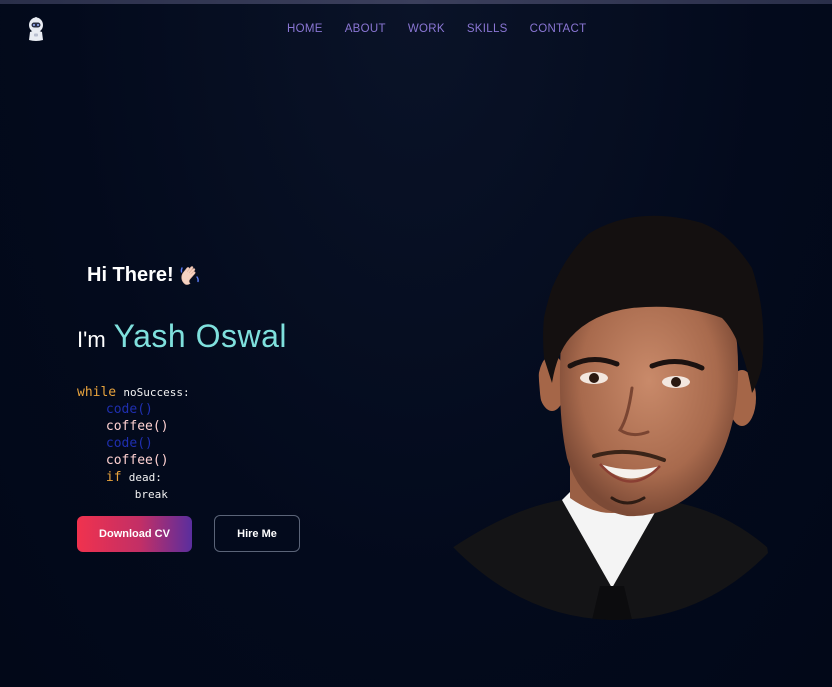 This screenshot has height=687, width=832. I want to click on nav-contact: CONTACT, so click(558, 29).